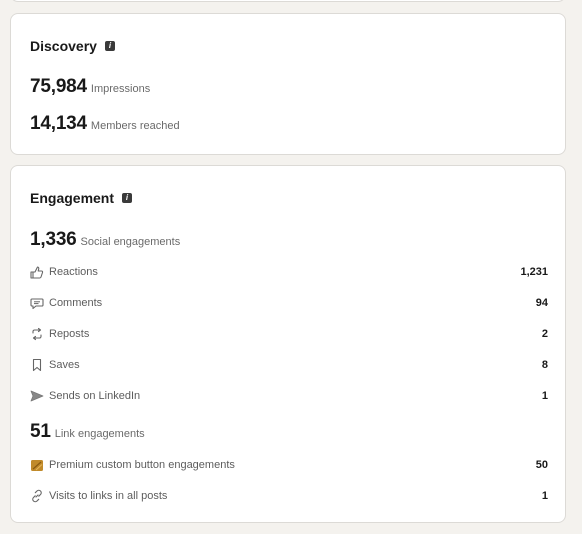  Describe the element at coordinates (37, 396) in the screenshot. I see `send-icon` at that location.